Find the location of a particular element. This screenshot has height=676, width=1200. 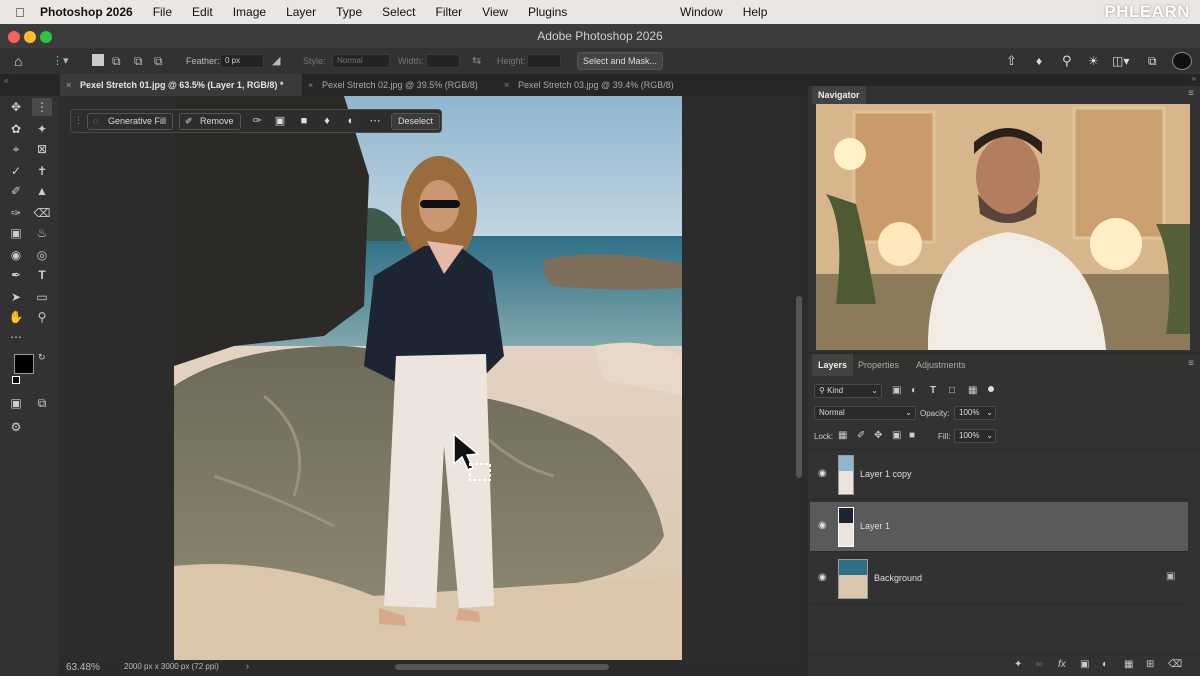

more-tools-icon: ⋯ is located at coordinates (16, 337).